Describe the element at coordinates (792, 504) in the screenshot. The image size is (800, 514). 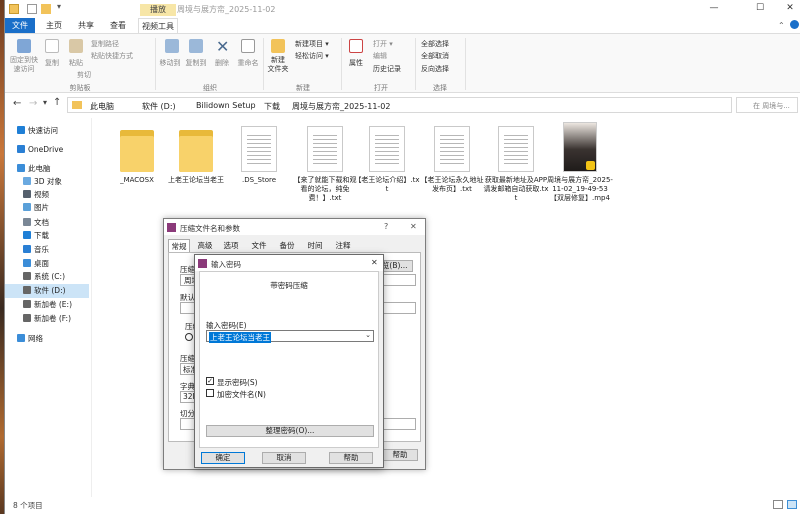
I see `large-icons-view-icon` at that location.